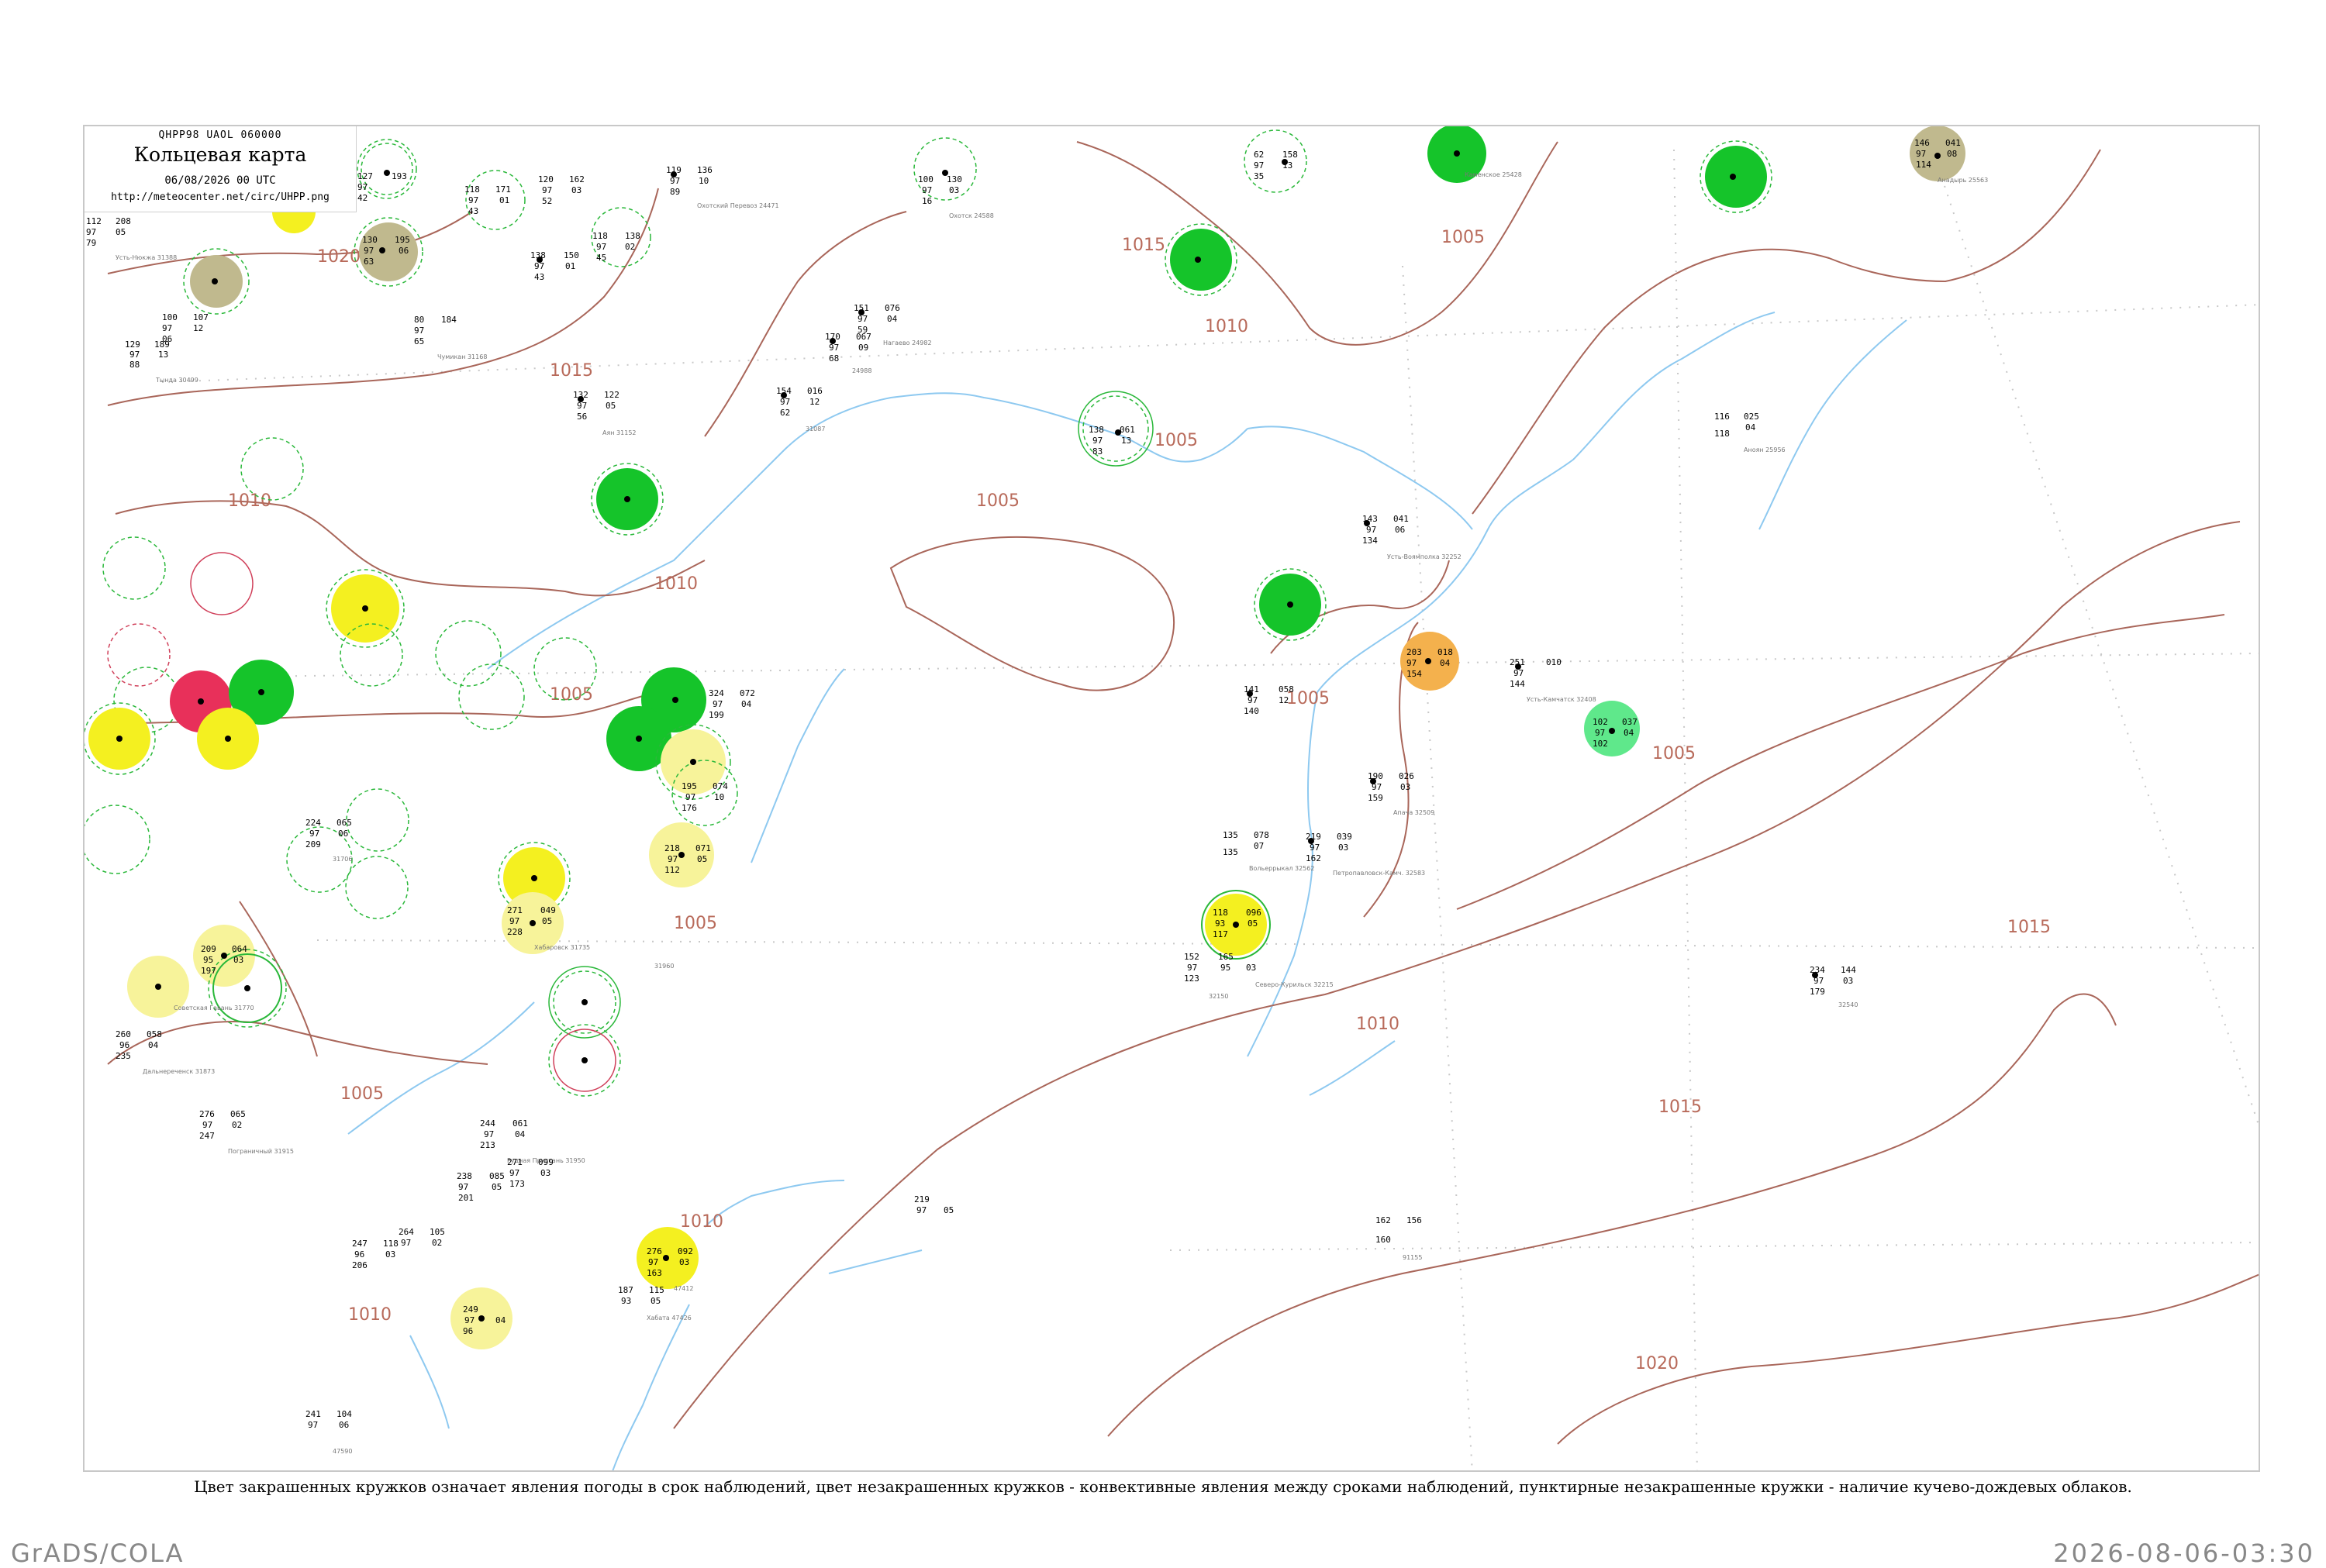 Image resolution: width=2326 pixels, height=1568 pixels. What do you see at coordinates (419, 320) in the screenshot?
I see `station-value: 80` at bounding box center [419, 320].